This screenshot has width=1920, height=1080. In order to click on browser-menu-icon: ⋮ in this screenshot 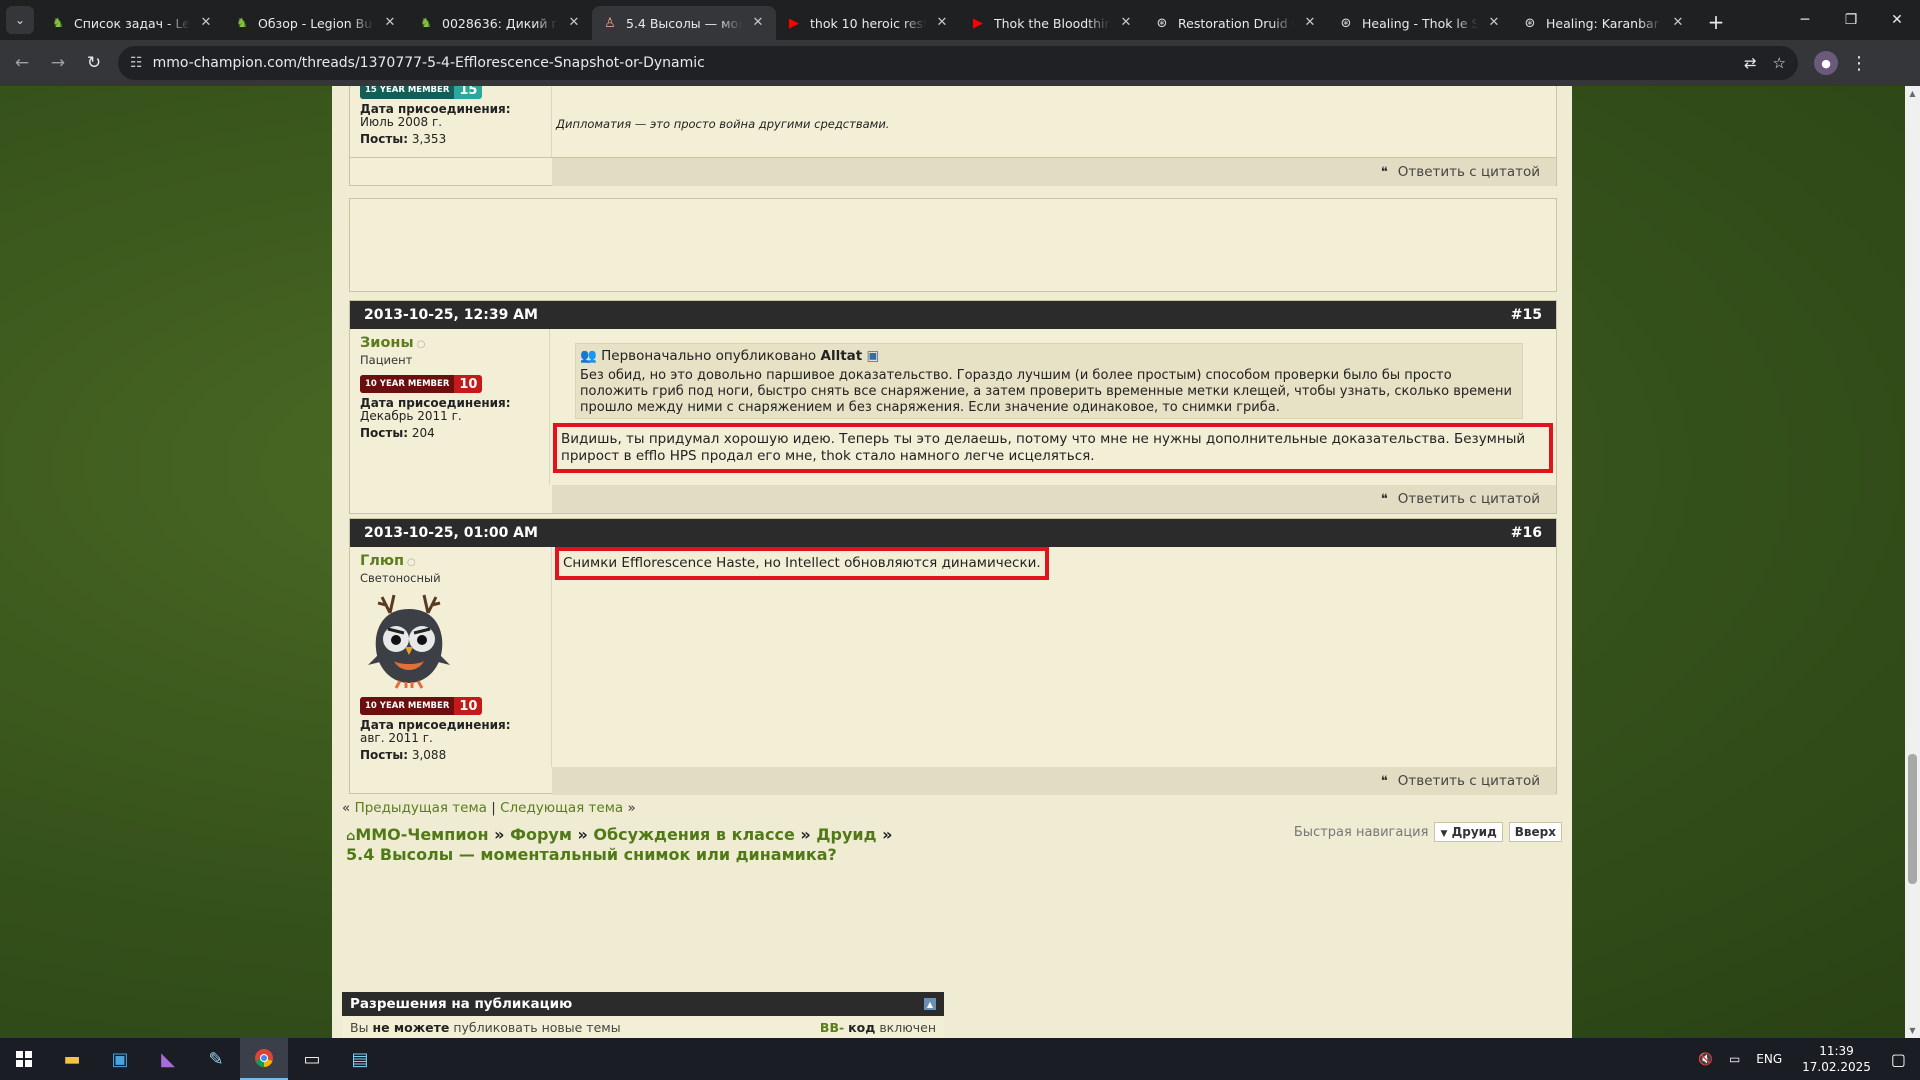, I will do `click(1859, 63)`.